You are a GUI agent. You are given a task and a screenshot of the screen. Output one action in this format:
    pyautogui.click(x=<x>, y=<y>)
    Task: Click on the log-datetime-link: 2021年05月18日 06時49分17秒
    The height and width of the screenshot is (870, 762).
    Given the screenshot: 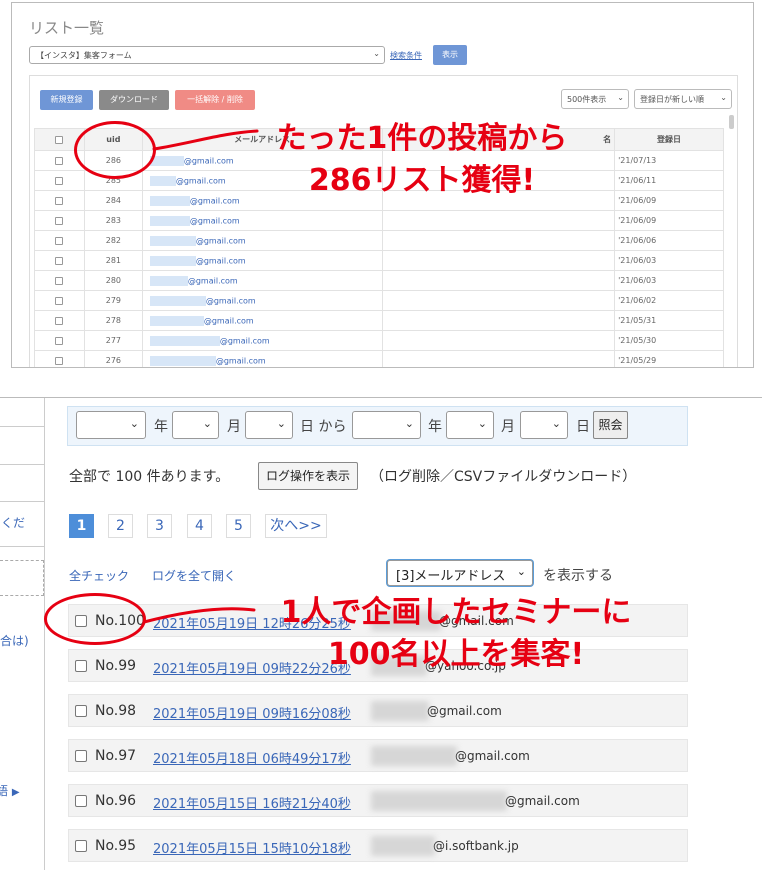 What is the action you would take?
    pyautogui.click(x=252, y=757)
    